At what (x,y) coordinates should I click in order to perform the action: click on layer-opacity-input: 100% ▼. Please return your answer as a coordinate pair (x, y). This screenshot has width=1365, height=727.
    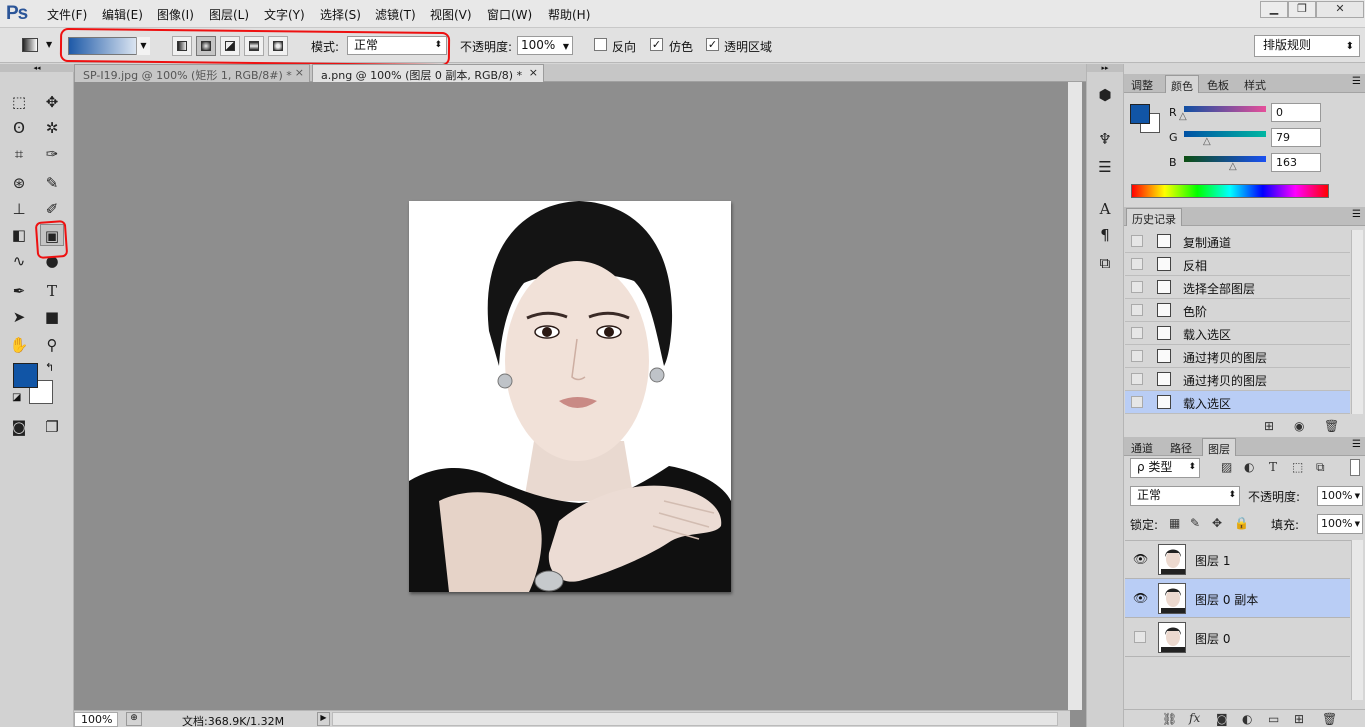
    Looking at the image, I should click on (1340, 496).